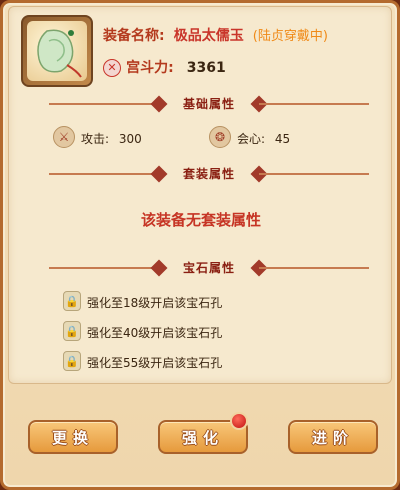 The height and width of the screenshot is (490, 400). What do you see at coordinates (97, 139) in the screenshot?
I see `attack-label: 攻击:` at bounding box center [97, 139].